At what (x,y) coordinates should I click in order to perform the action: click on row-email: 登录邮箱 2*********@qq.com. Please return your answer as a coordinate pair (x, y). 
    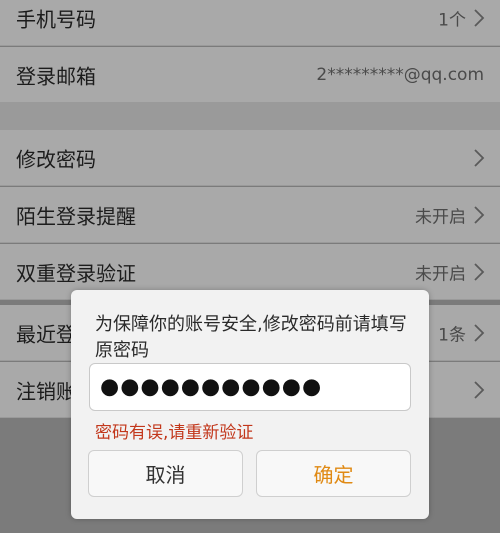
    Looking at the image, I should click on (250, 75).